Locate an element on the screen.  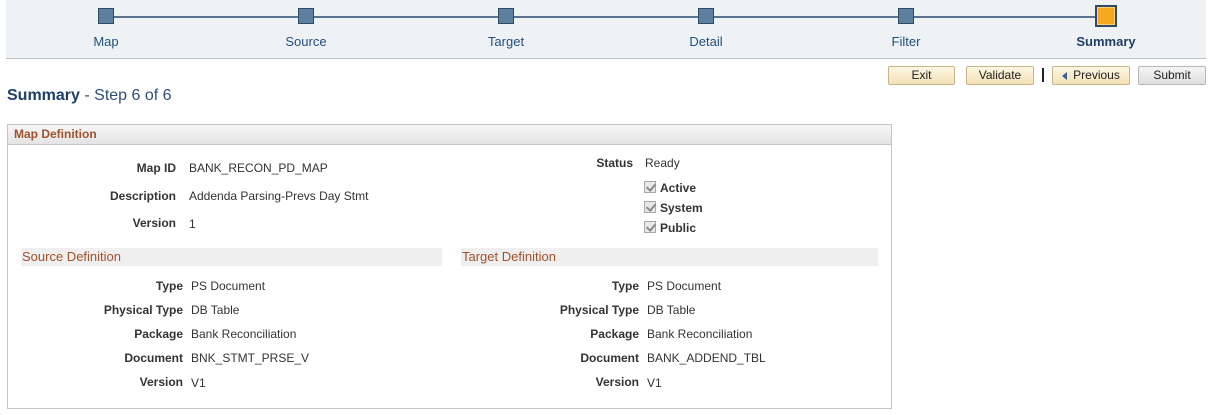
step-node-current-icon is located at coordinates (1106, 16).